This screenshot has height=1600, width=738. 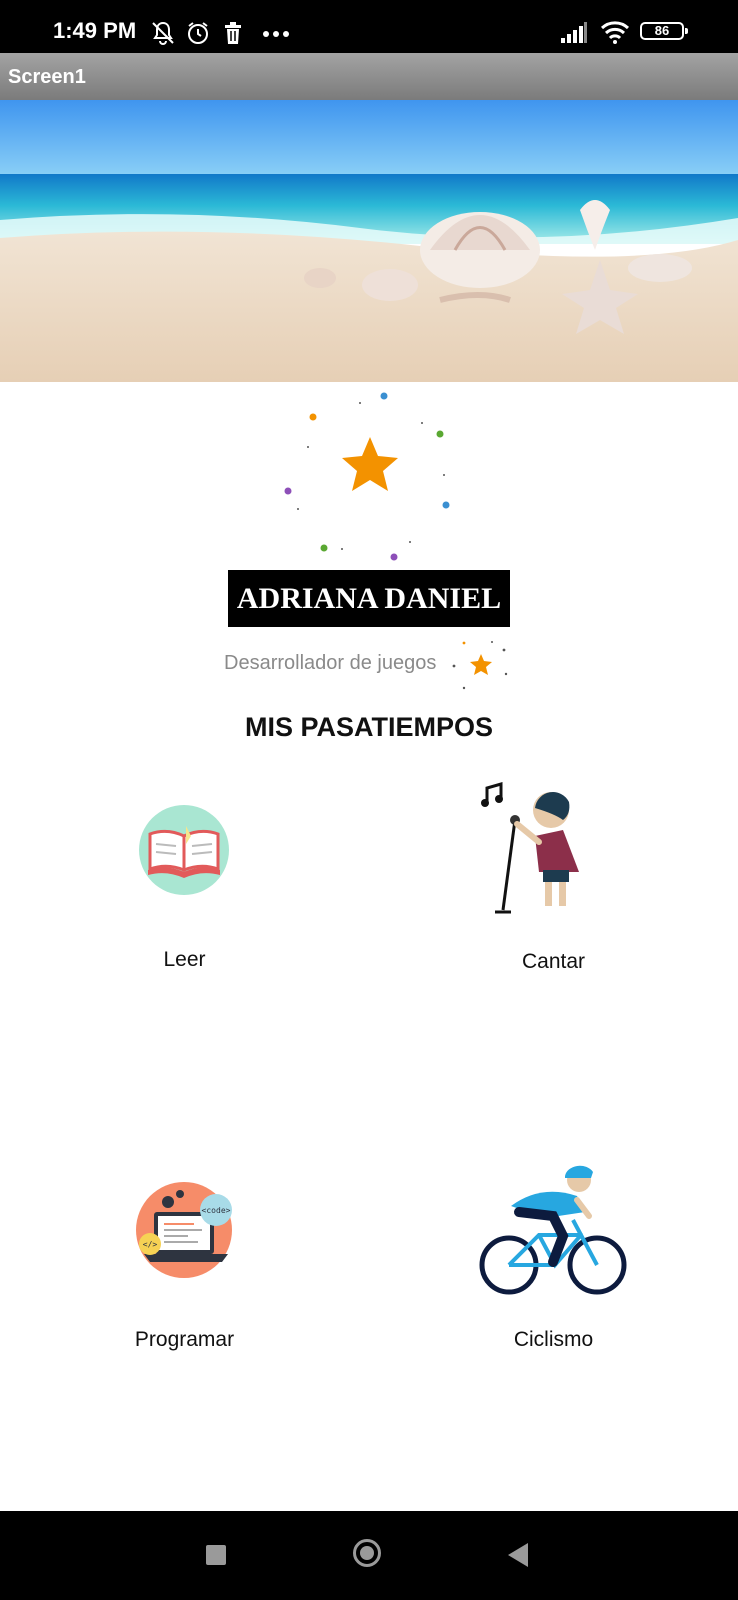 I want to click on hobby-leer: Leer, so click(x=184, y=880).